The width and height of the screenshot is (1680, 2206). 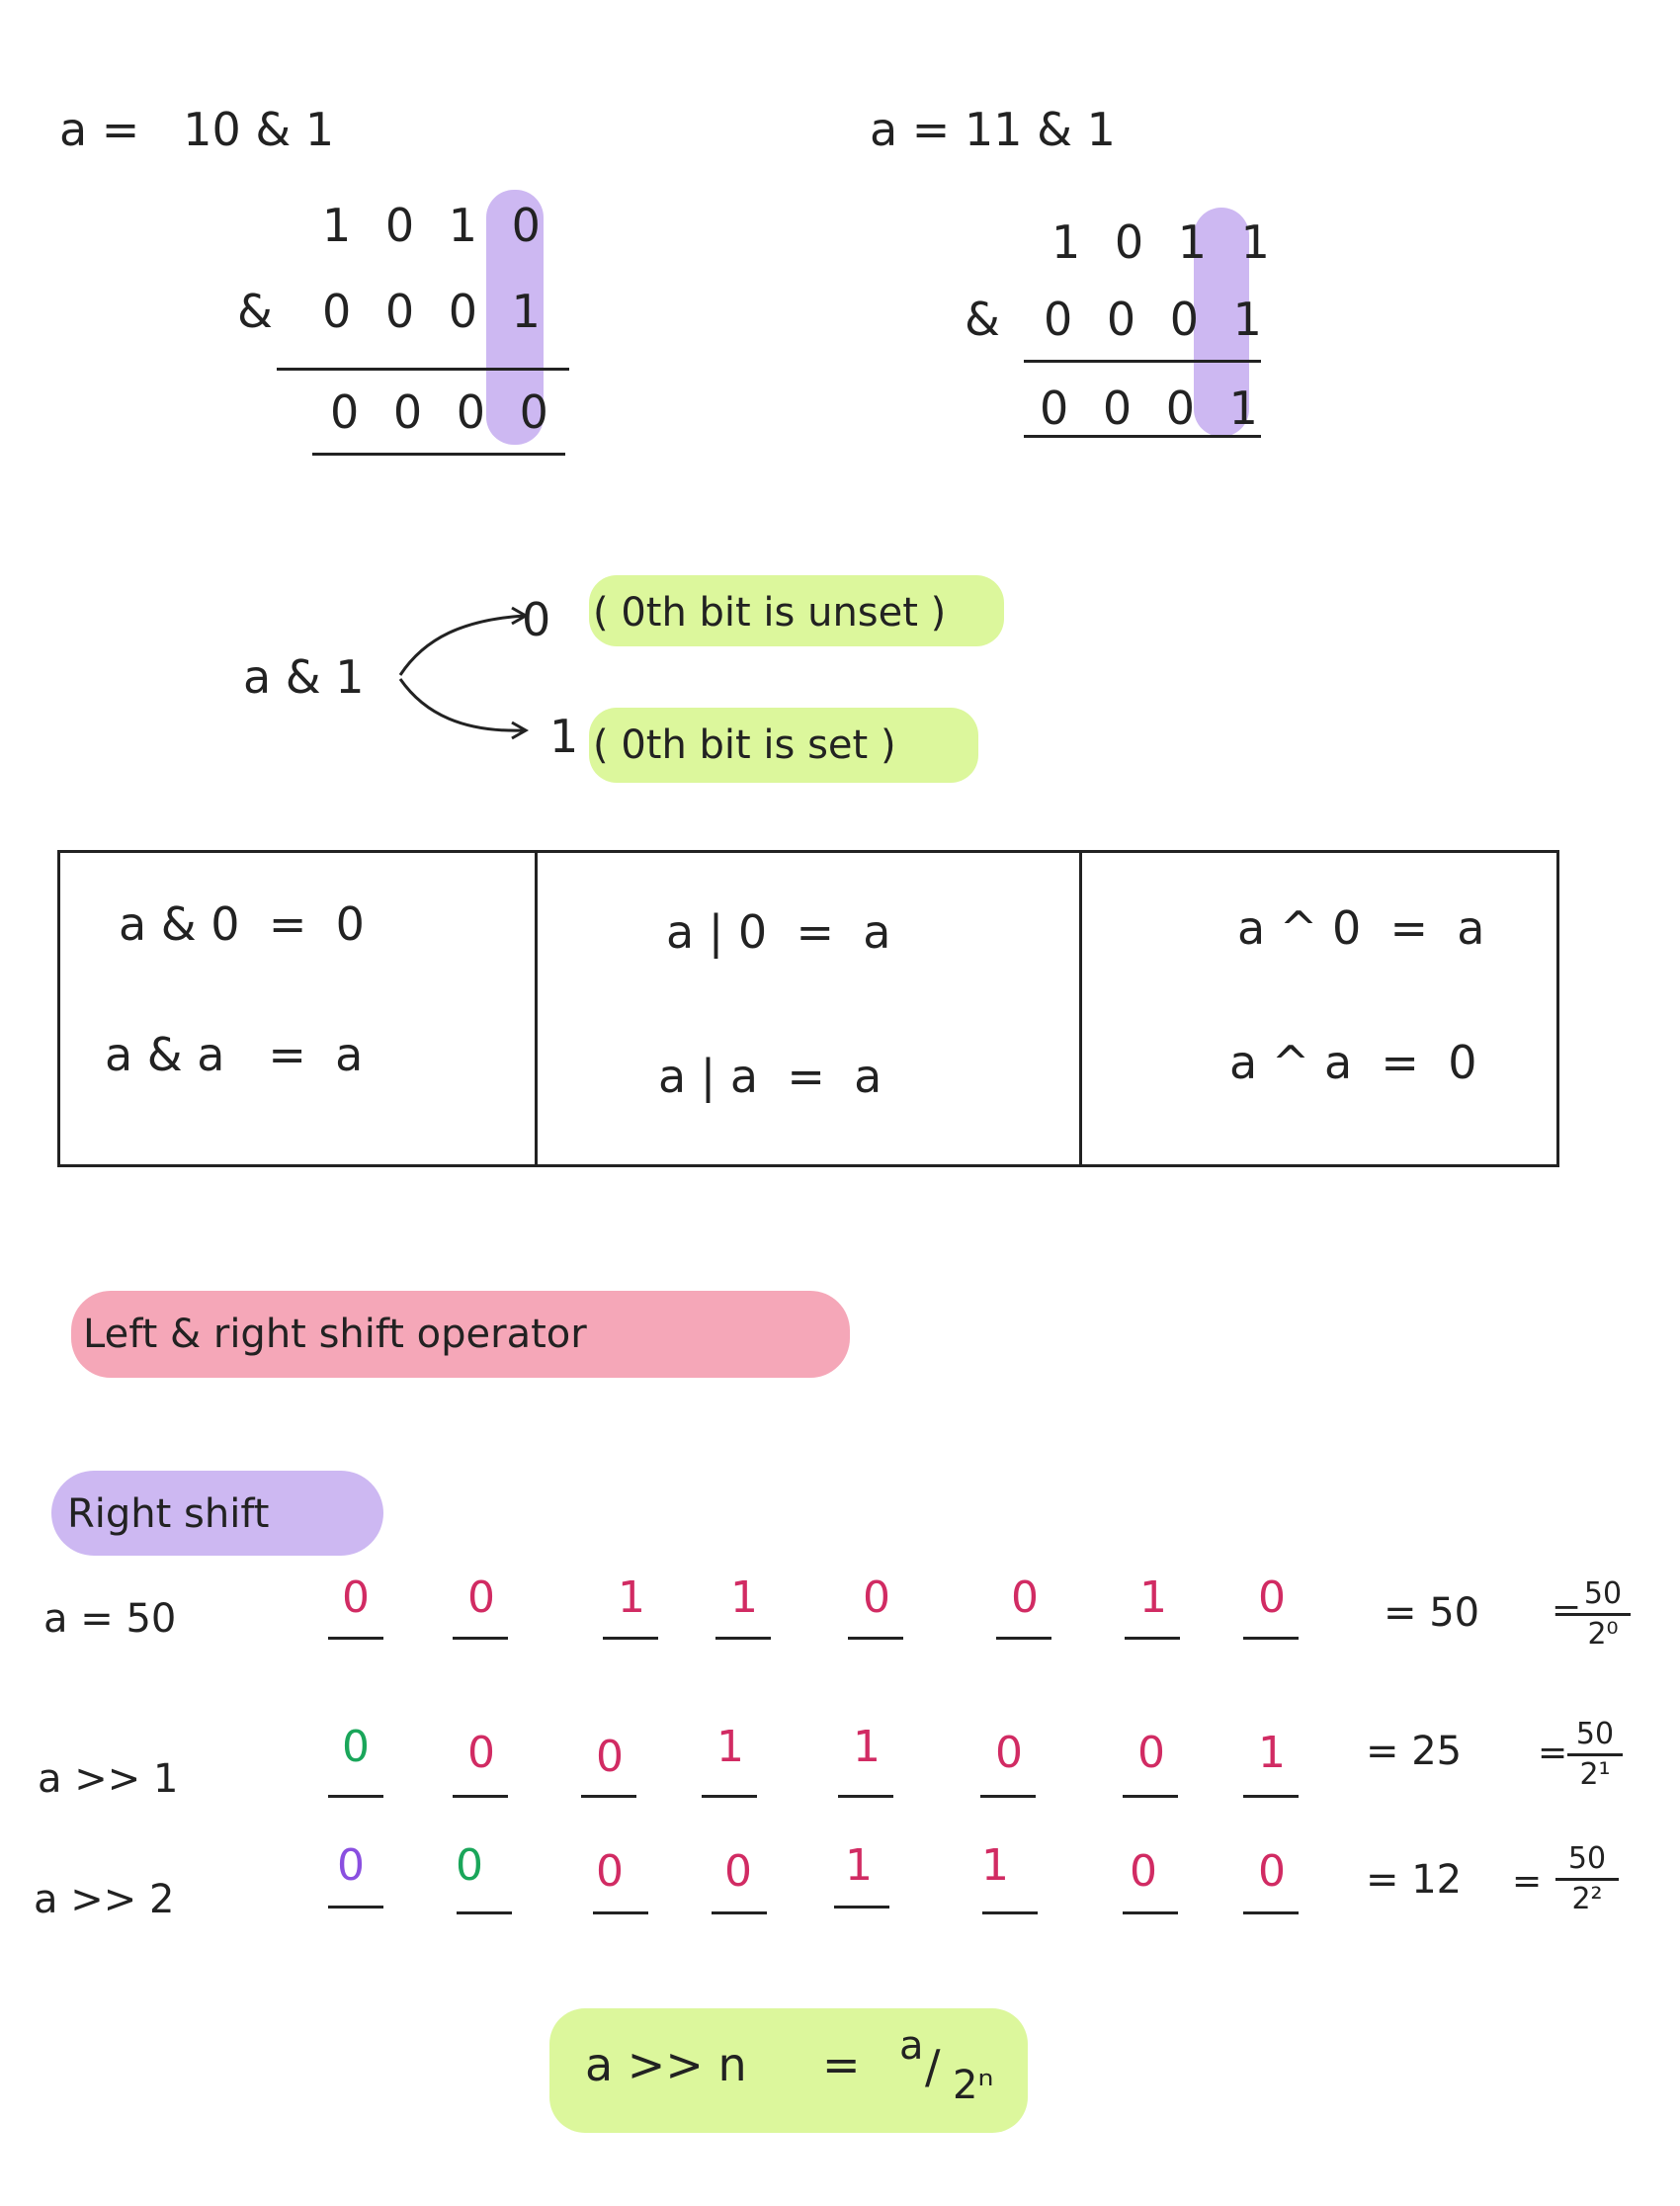 I want to click on table-right-border, so click(x=1557, y=1008).